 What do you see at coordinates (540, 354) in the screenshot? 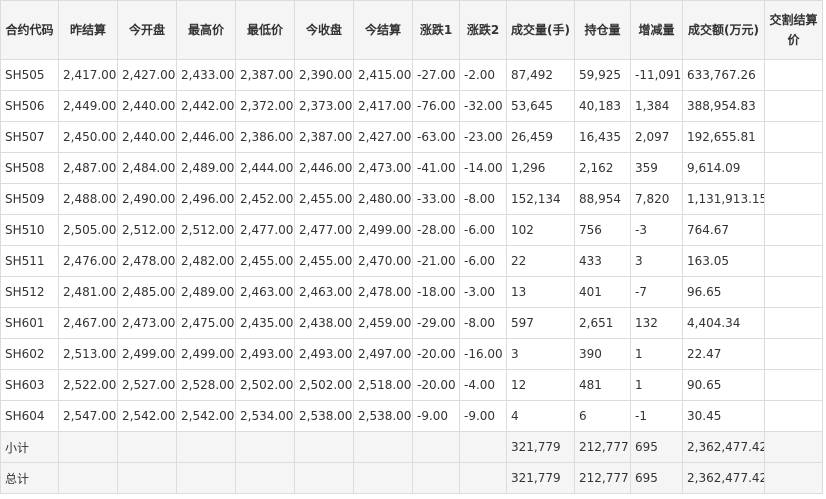
I see `cell-volume: 3` at bounding box center [540, 354].